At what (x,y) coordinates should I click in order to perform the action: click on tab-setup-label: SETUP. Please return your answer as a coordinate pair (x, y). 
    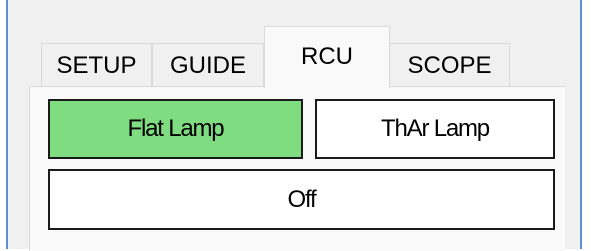
    Looking at the image, I should click on (96, 65).